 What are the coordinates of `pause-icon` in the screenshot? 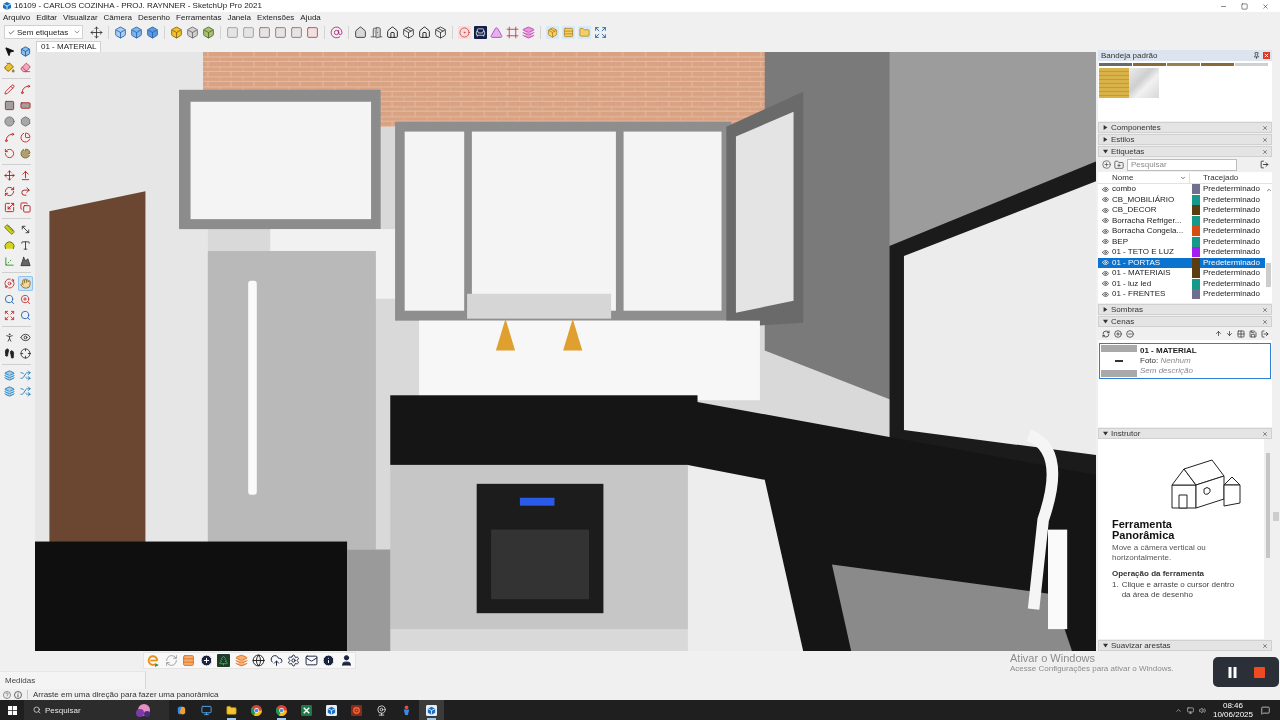 It's located at (1232, 672).